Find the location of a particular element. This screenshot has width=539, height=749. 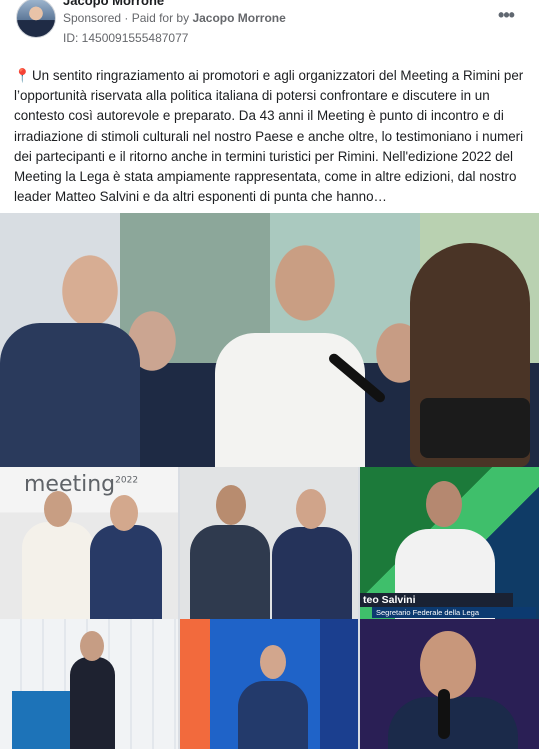

collage-photo-1: meeting2022 is located at coordinates (89, 543).